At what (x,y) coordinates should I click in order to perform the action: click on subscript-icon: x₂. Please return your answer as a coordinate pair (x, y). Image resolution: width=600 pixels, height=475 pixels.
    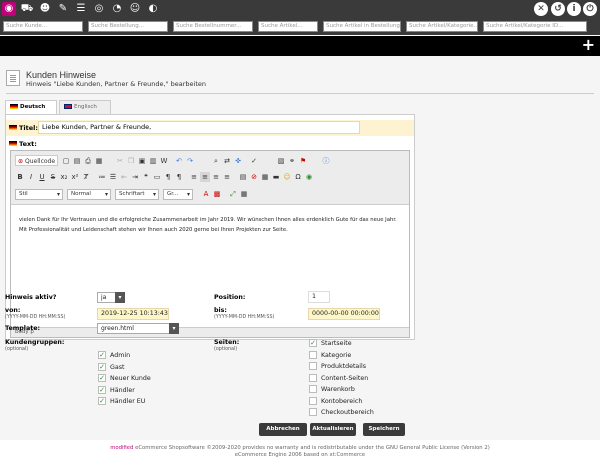
    Looking at the image, I should click on (64, 177).